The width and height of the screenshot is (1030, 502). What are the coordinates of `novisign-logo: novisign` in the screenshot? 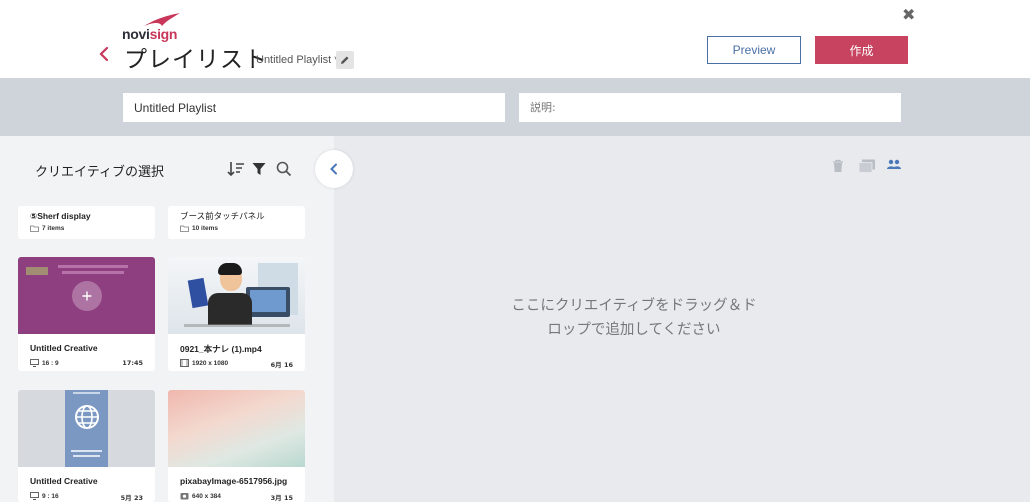 It's located at (157, 27).